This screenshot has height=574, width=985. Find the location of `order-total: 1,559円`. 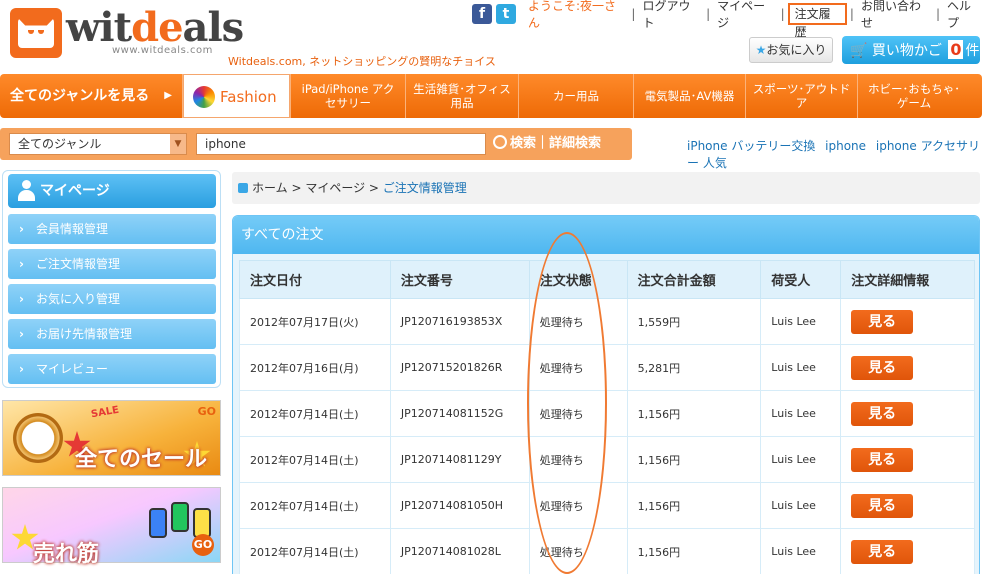

order-total: 1,559円 is located at coordinates (694, 321).